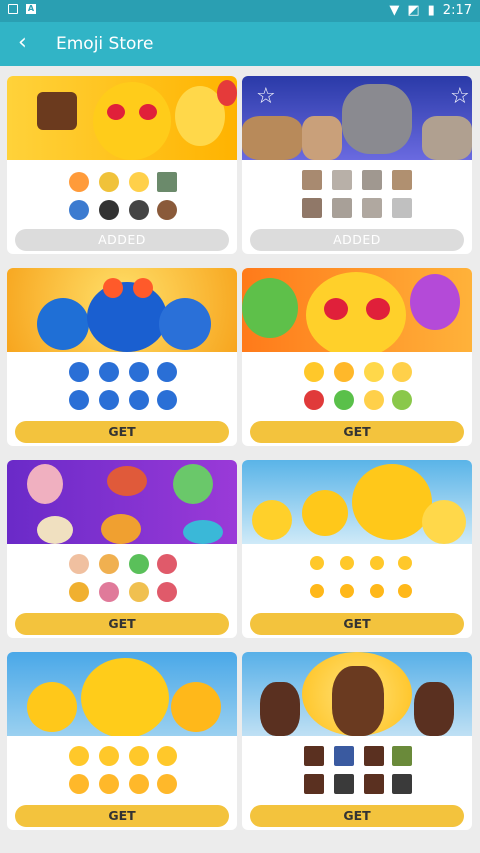  Describe the element at coordinates (457, 10) in the screenshot. I see `status-time: 2:17` at that location.